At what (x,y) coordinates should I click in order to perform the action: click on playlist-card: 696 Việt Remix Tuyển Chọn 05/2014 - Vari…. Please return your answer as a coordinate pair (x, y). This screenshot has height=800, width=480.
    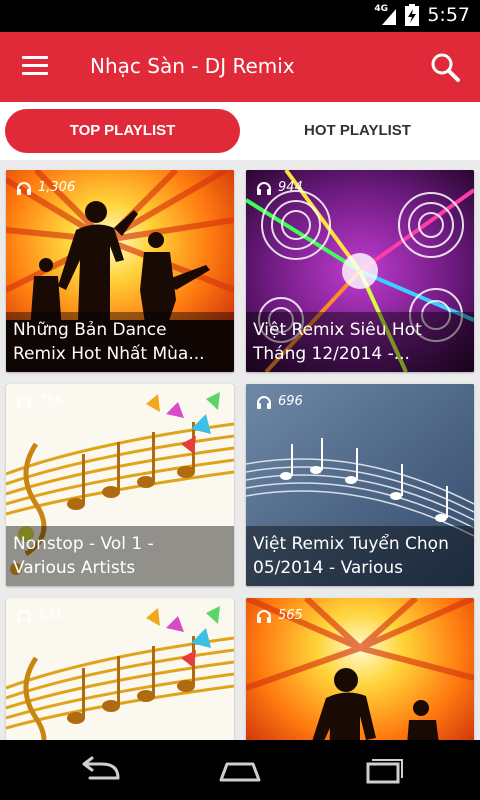
    Looking at the image, I should click on (360, 485).